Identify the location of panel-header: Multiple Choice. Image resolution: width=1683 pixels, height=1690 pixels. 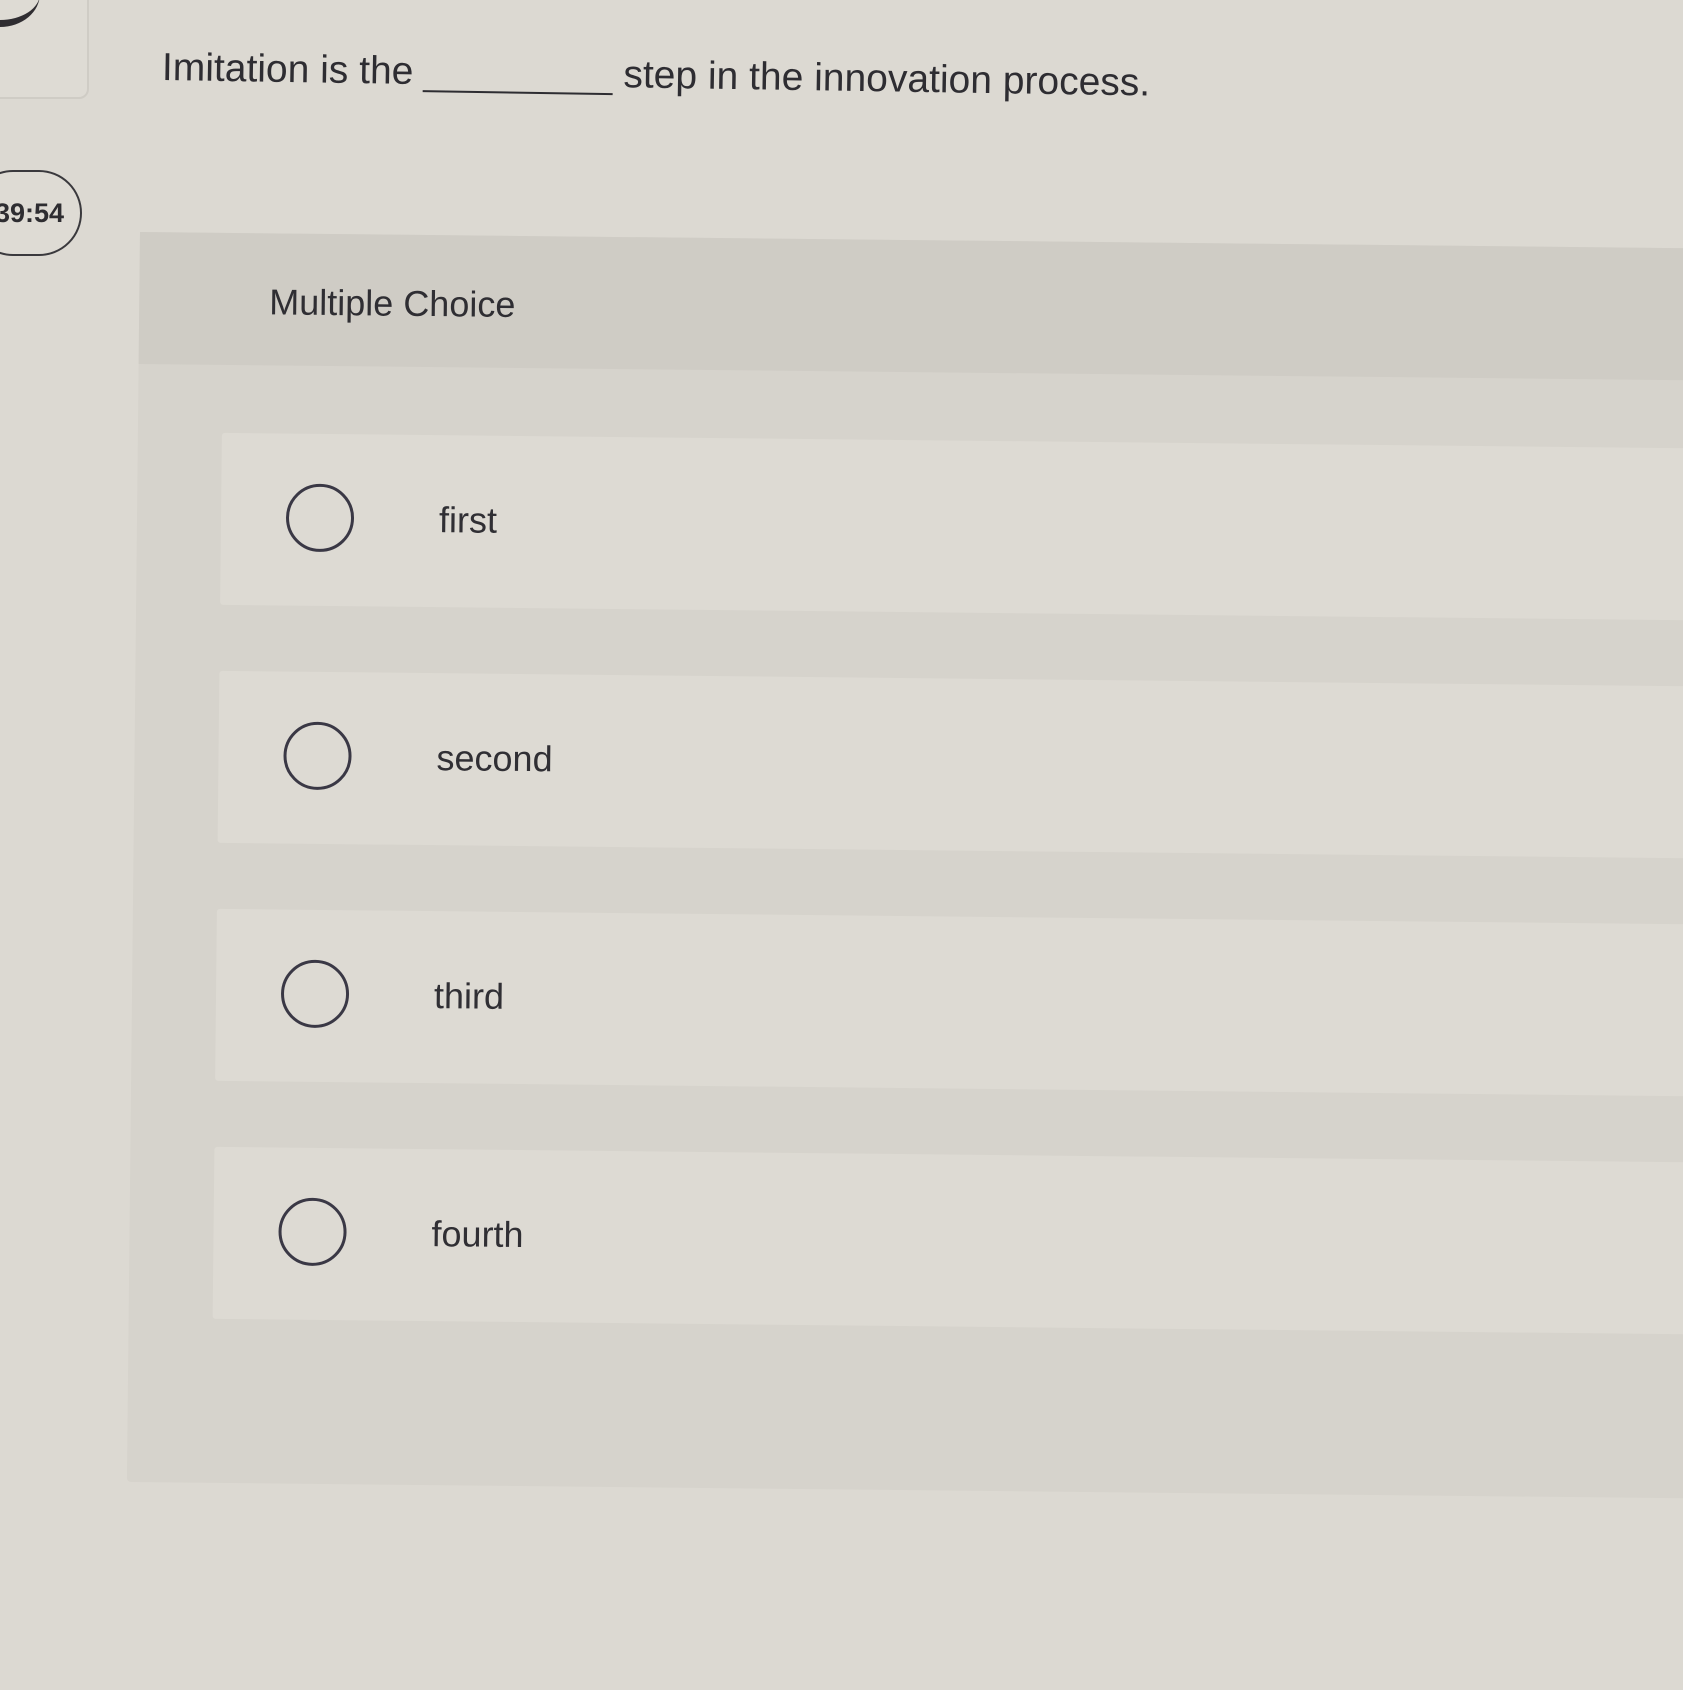
(910, 306).